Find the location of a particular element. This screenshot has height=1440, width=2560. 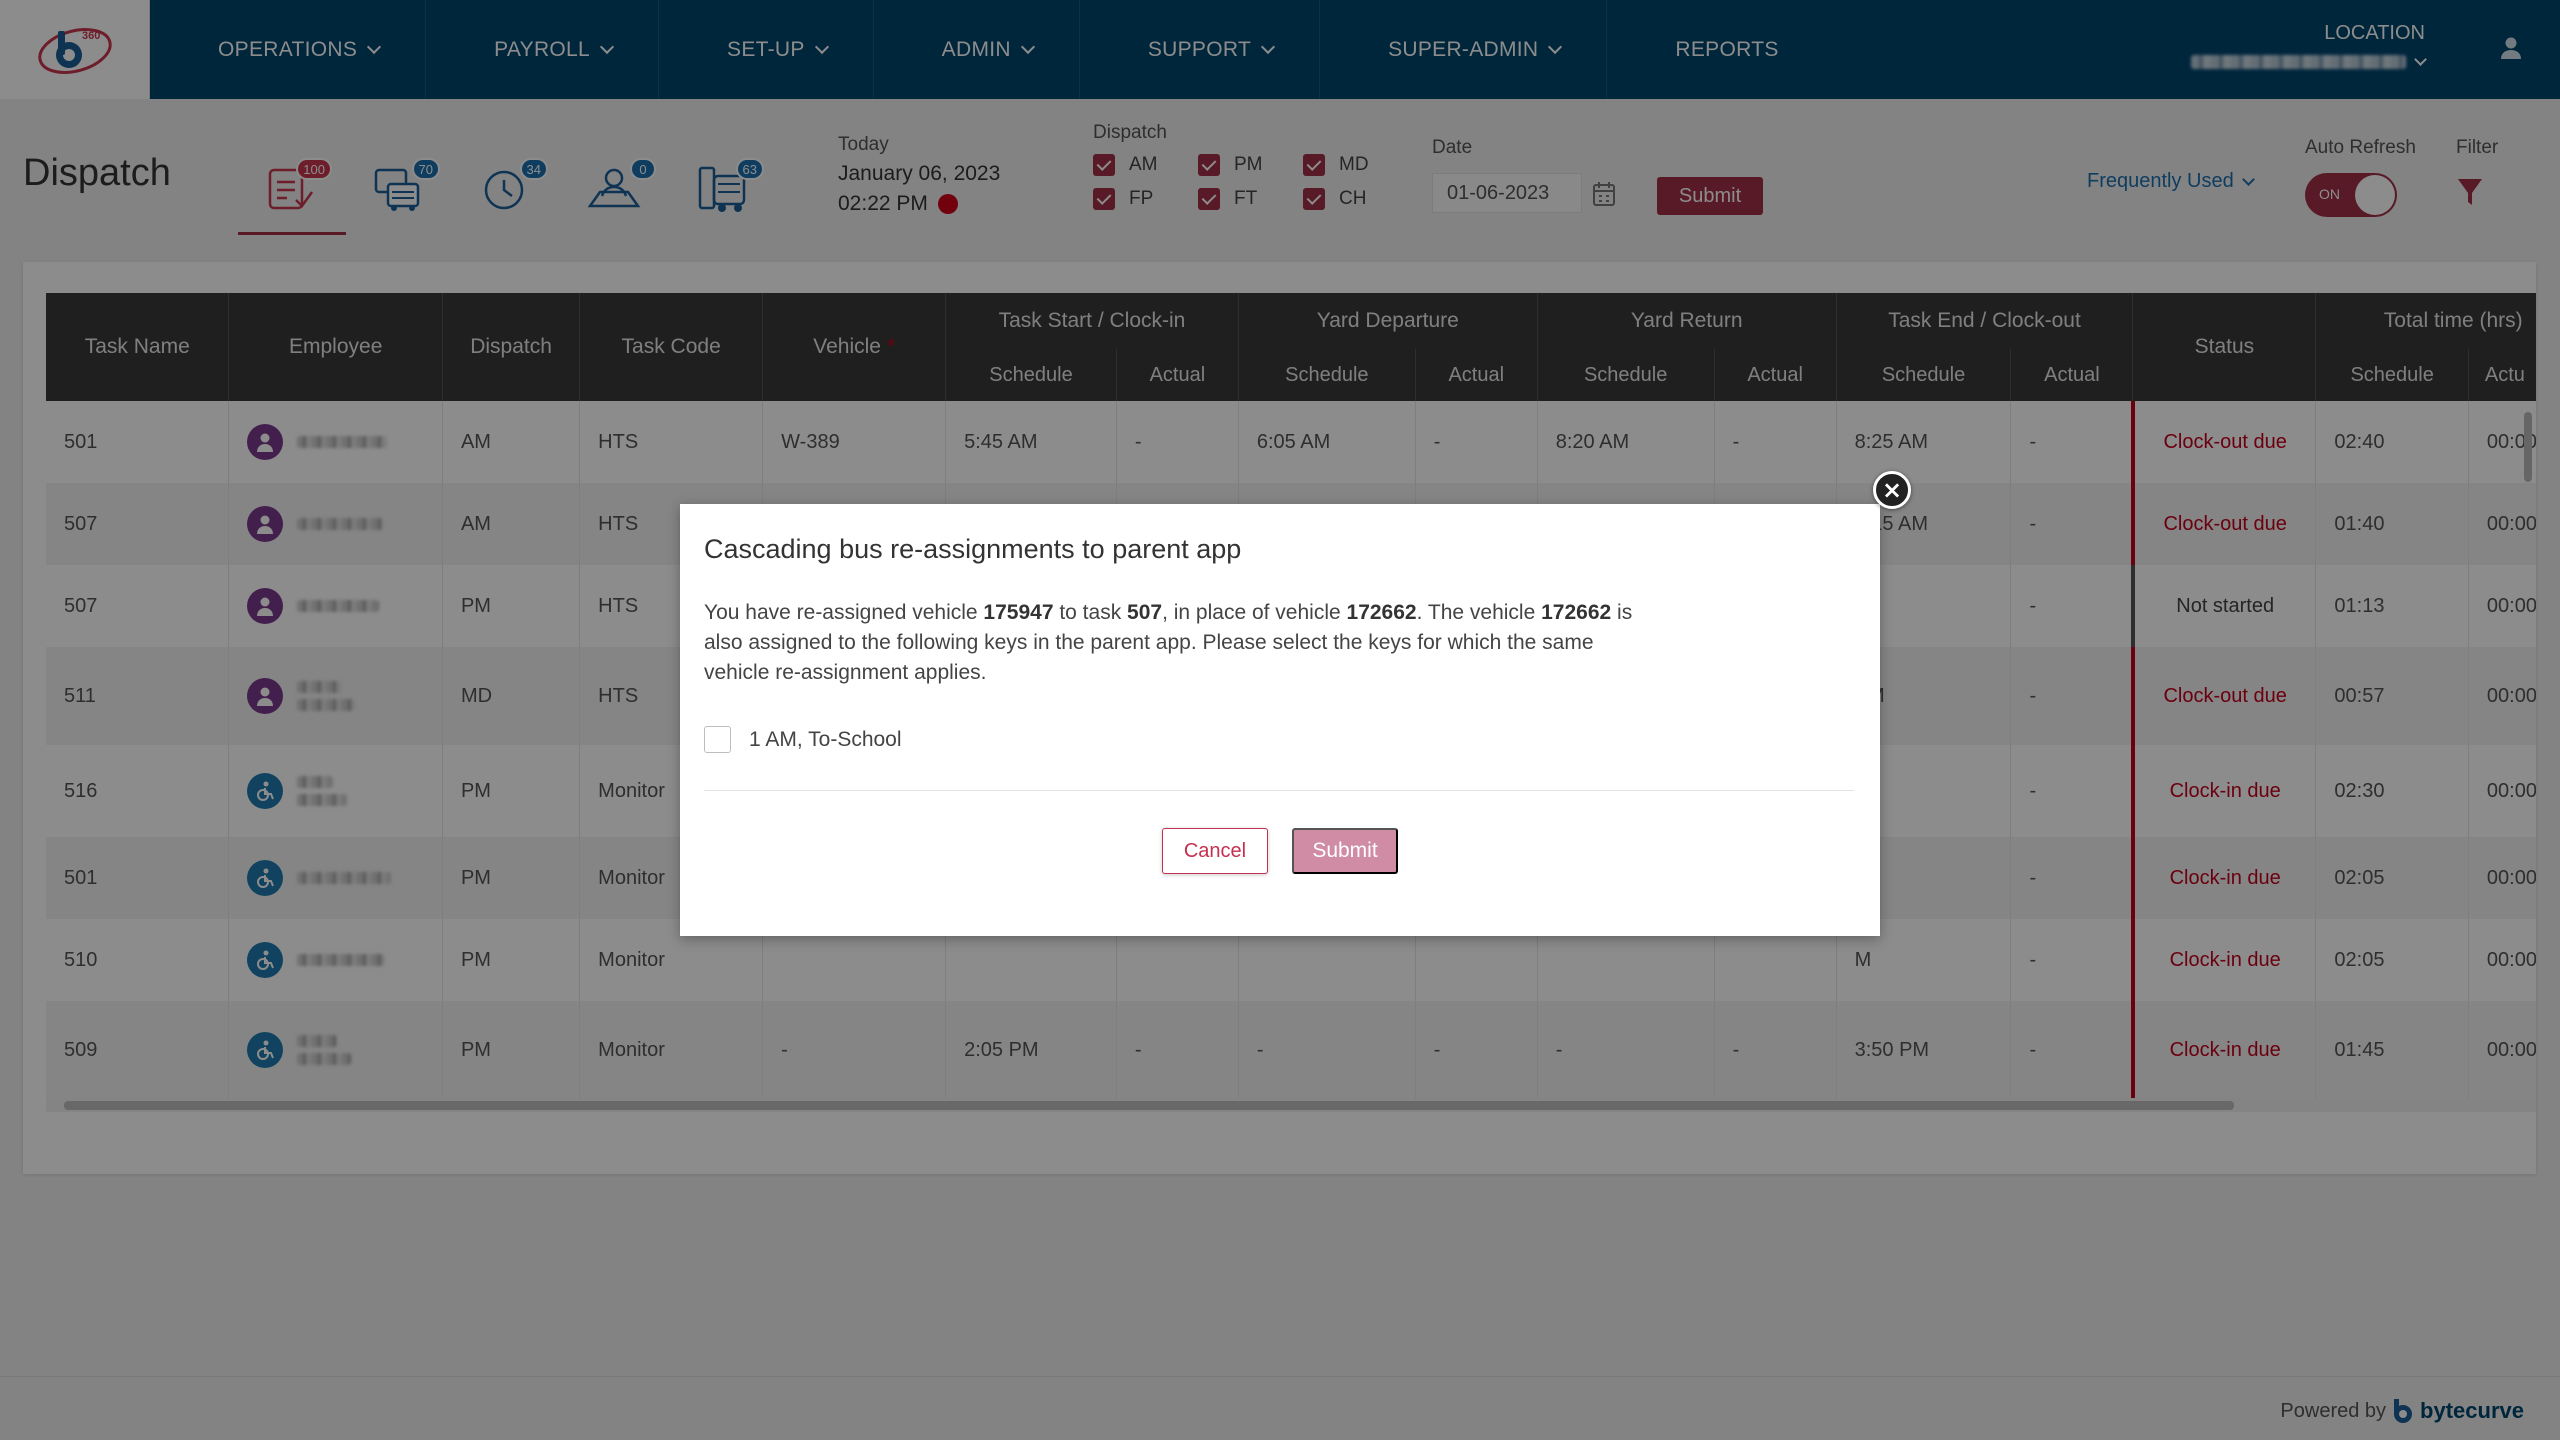

task-number: 507 is located at coordinates (1145, 612).